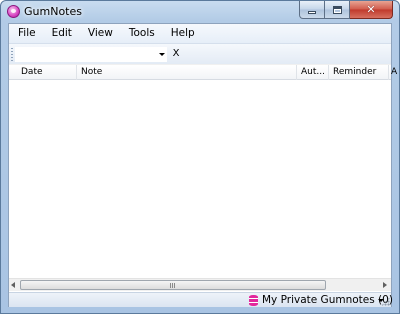 Image resolution: width=400 pixels, height=314 pixels. What do you see at coordinates (13, 11) in the screenshot?
I see `app-icon` at bounding box center [13, 11].